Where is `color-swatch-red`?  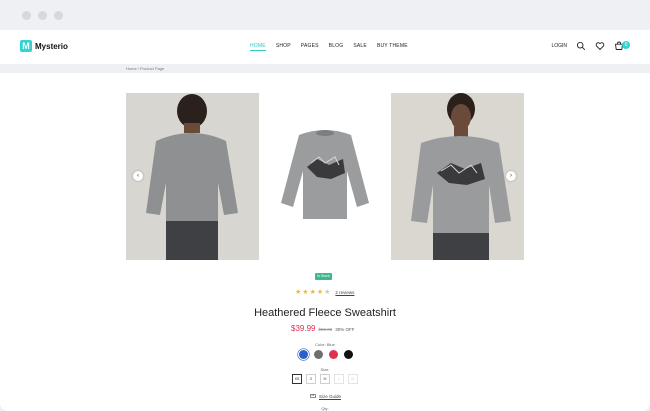
color-swatch-red is located at coordinates (333, 354).